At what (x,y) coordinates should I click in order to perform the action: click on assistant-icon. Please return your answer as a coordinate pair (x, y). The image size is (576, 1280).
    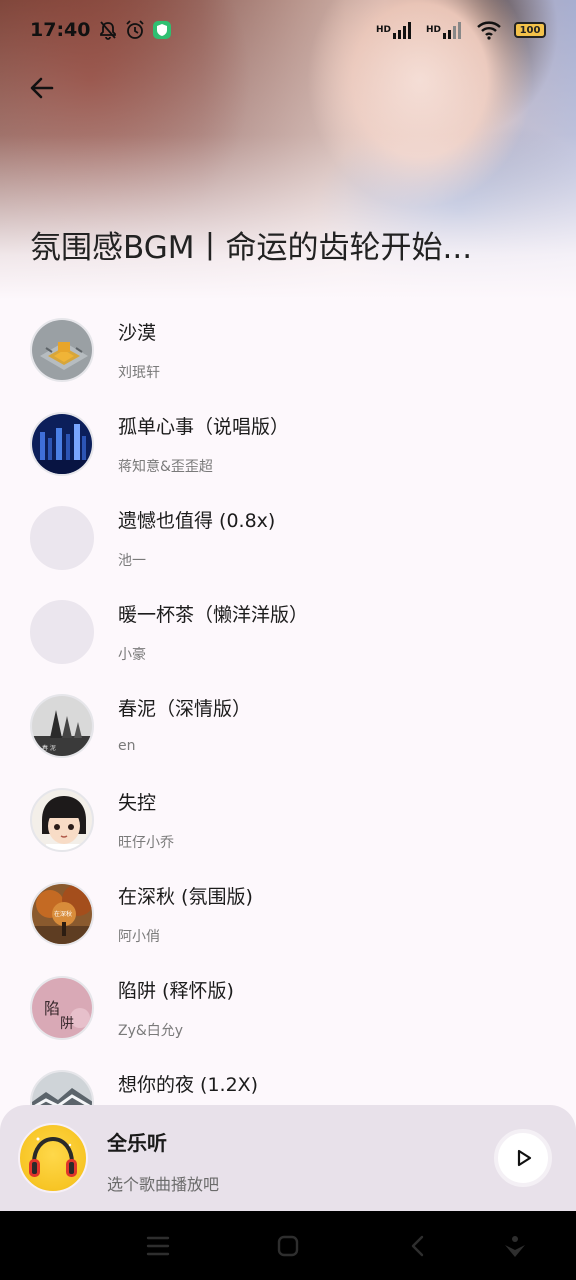
    Looking at the image, I should click on (515, 1246).